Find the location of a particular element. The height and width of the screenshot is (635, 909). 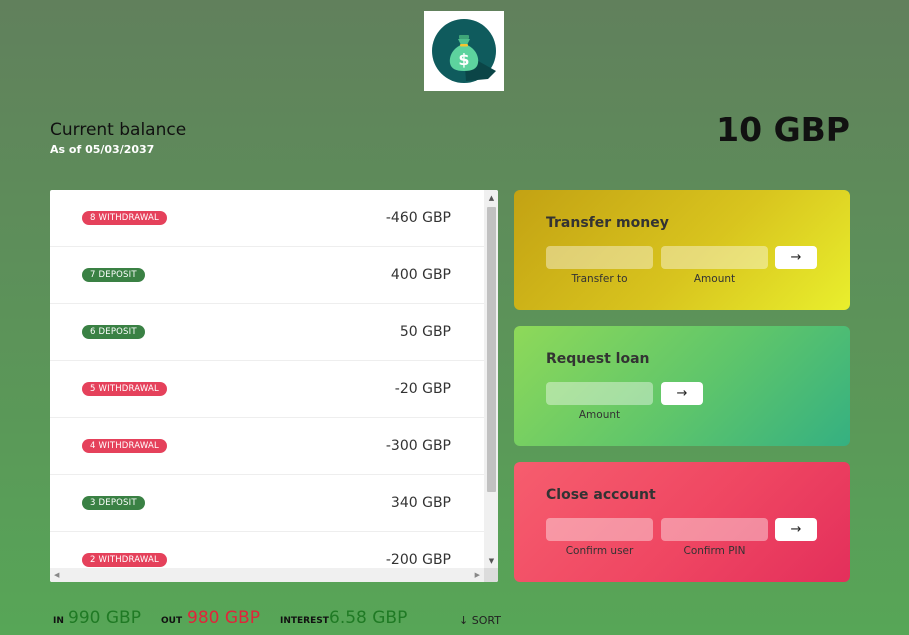

logo: $ is located at coordinates (464, 51).